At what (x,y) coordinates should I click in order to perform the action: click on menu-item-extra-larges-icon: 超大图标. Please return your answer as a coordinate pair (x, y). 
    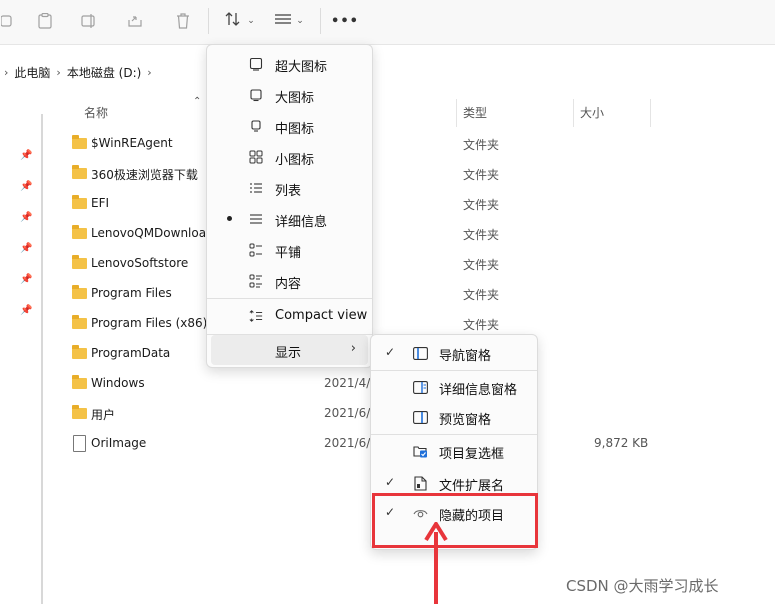
    Looking at the image, I should click on (289, 64).